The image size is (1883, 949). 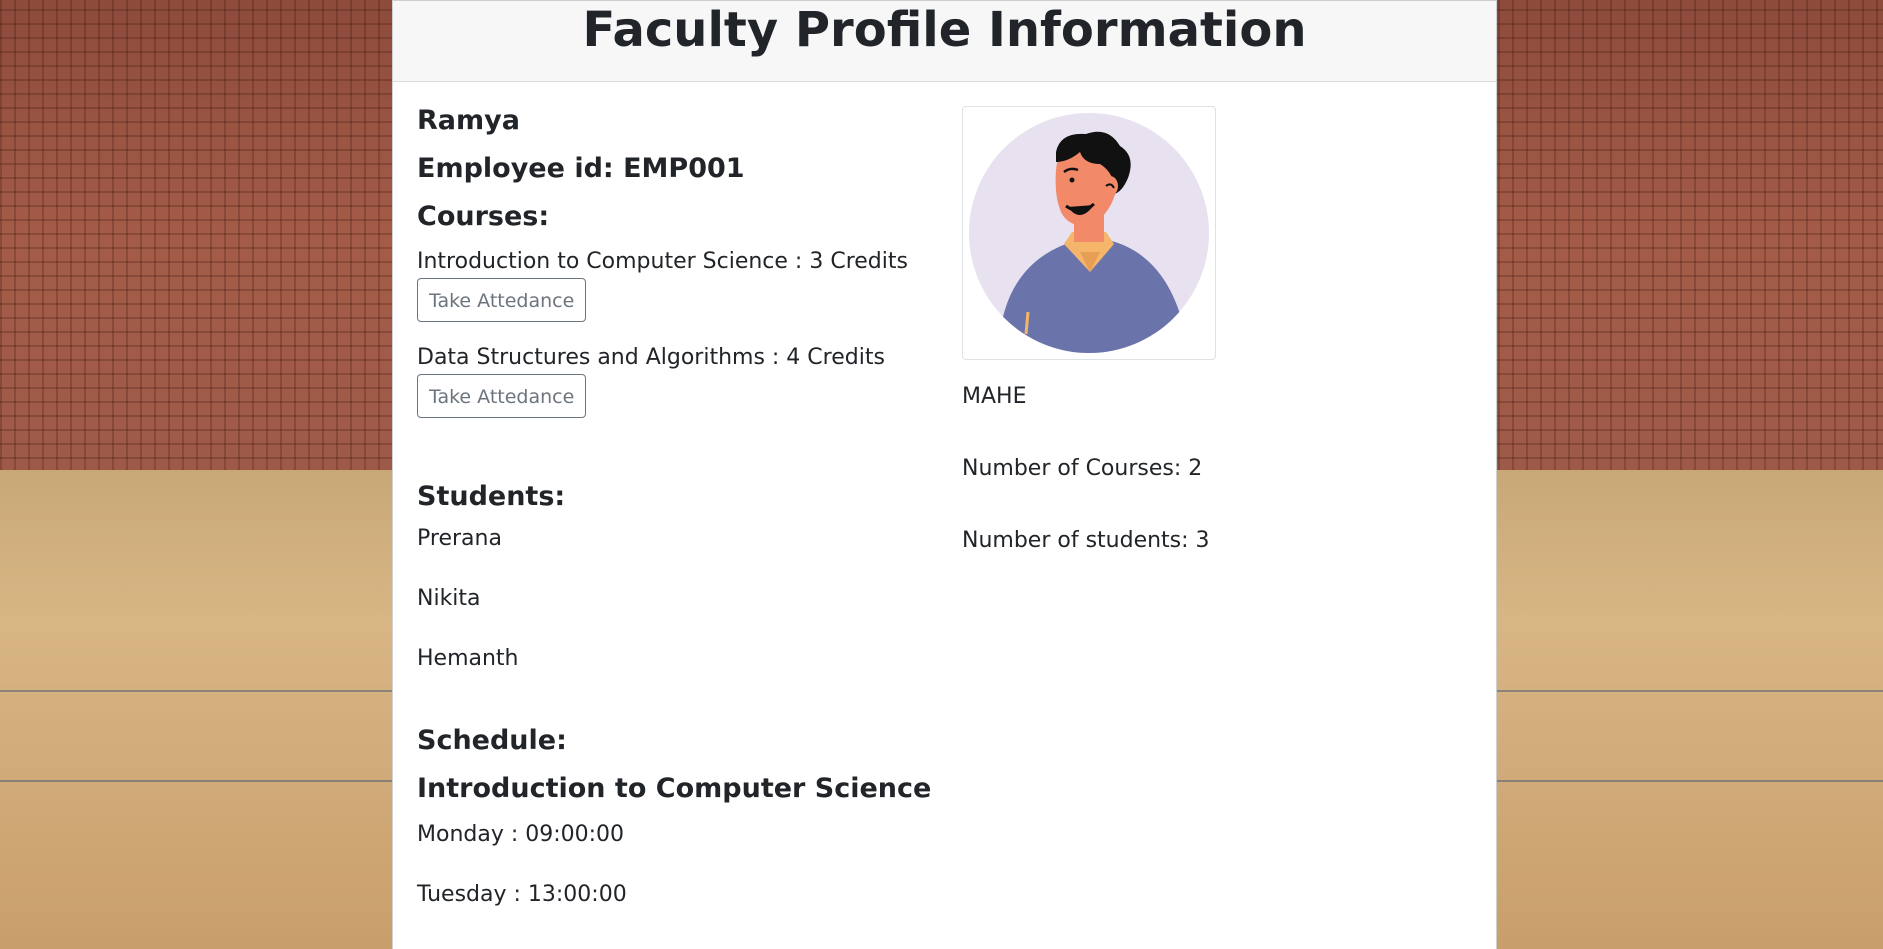 I want to click on schedule-heading: Schedule:, so click(x=492, y=740).